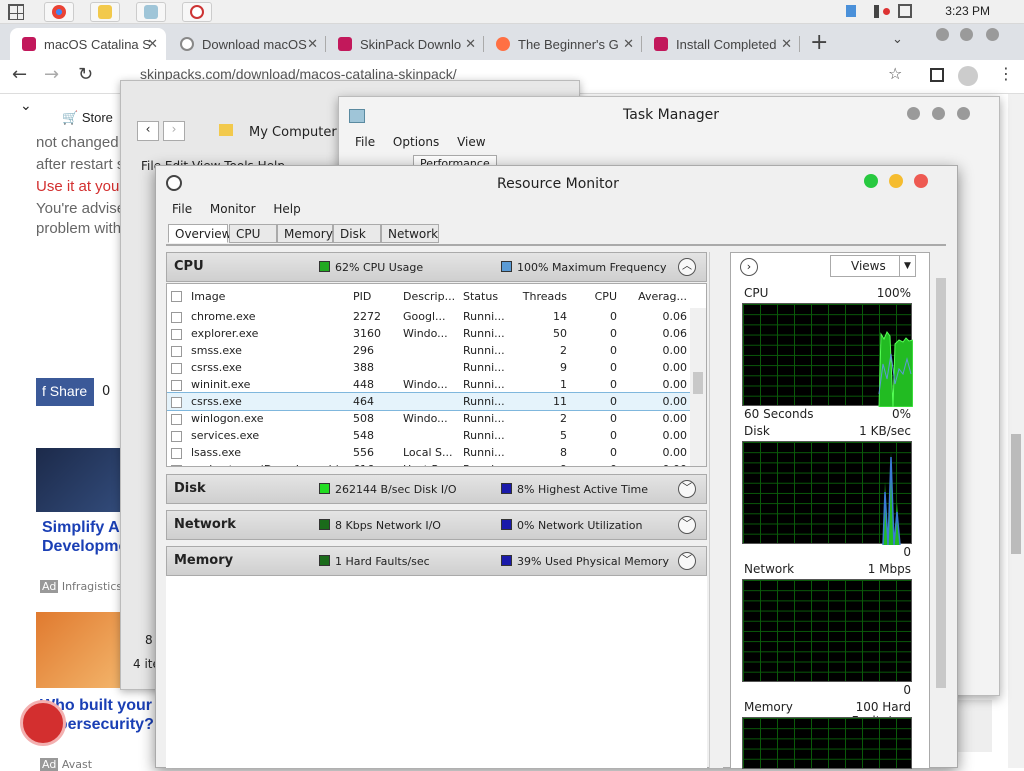 This screenshot has height=771, width=1024. I want to click on browser-tab-0: macOS Catalina S ✕, so click(88, 44).